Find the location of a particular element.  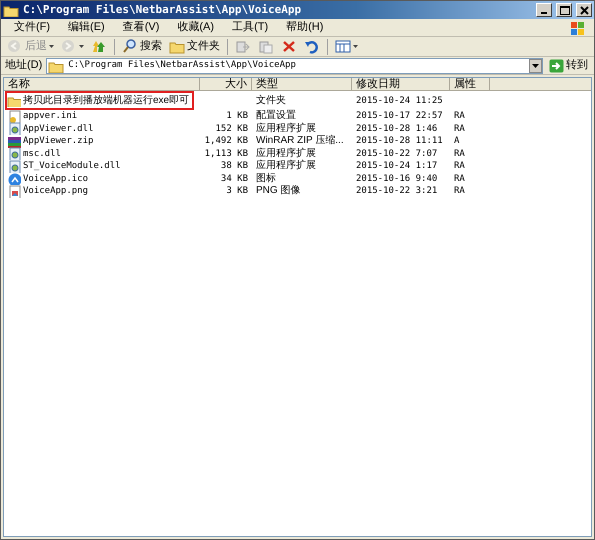

image-file-icon is located at coordinates (14, 191).